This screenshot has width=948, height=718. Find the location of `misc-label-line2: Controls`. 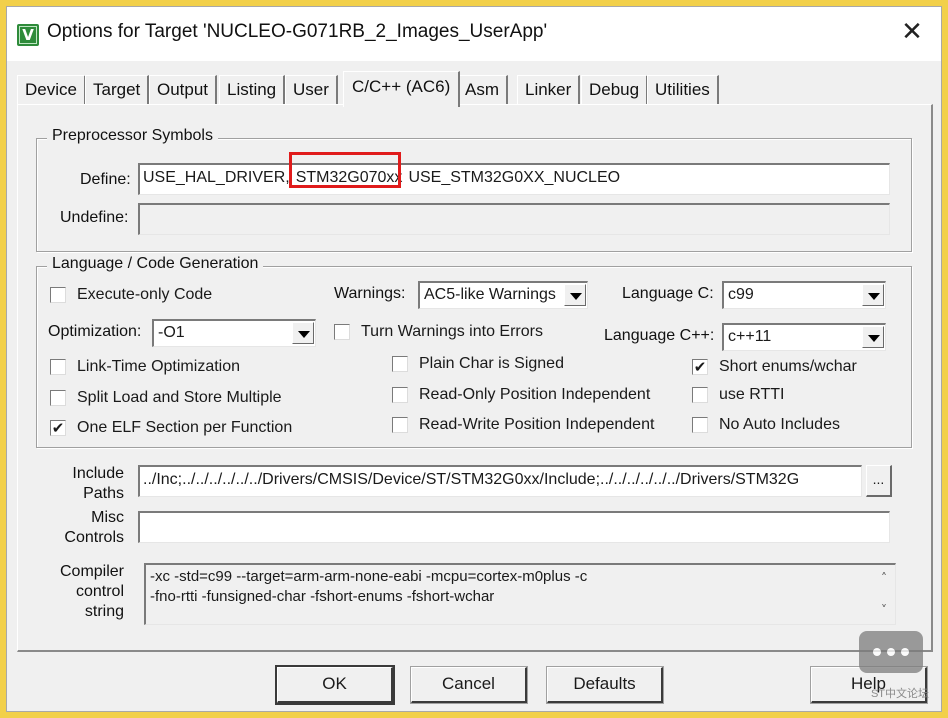

misc-label-line2: Controls is located at coordinates (94, 537).